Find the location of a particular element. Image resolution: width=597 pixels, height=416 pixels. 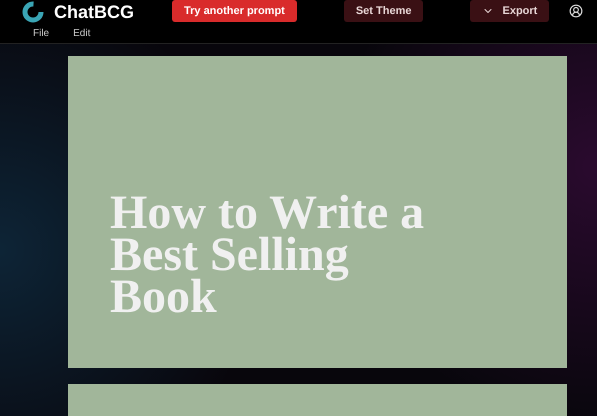

export-button: Export is located at coordinates (510, 11).